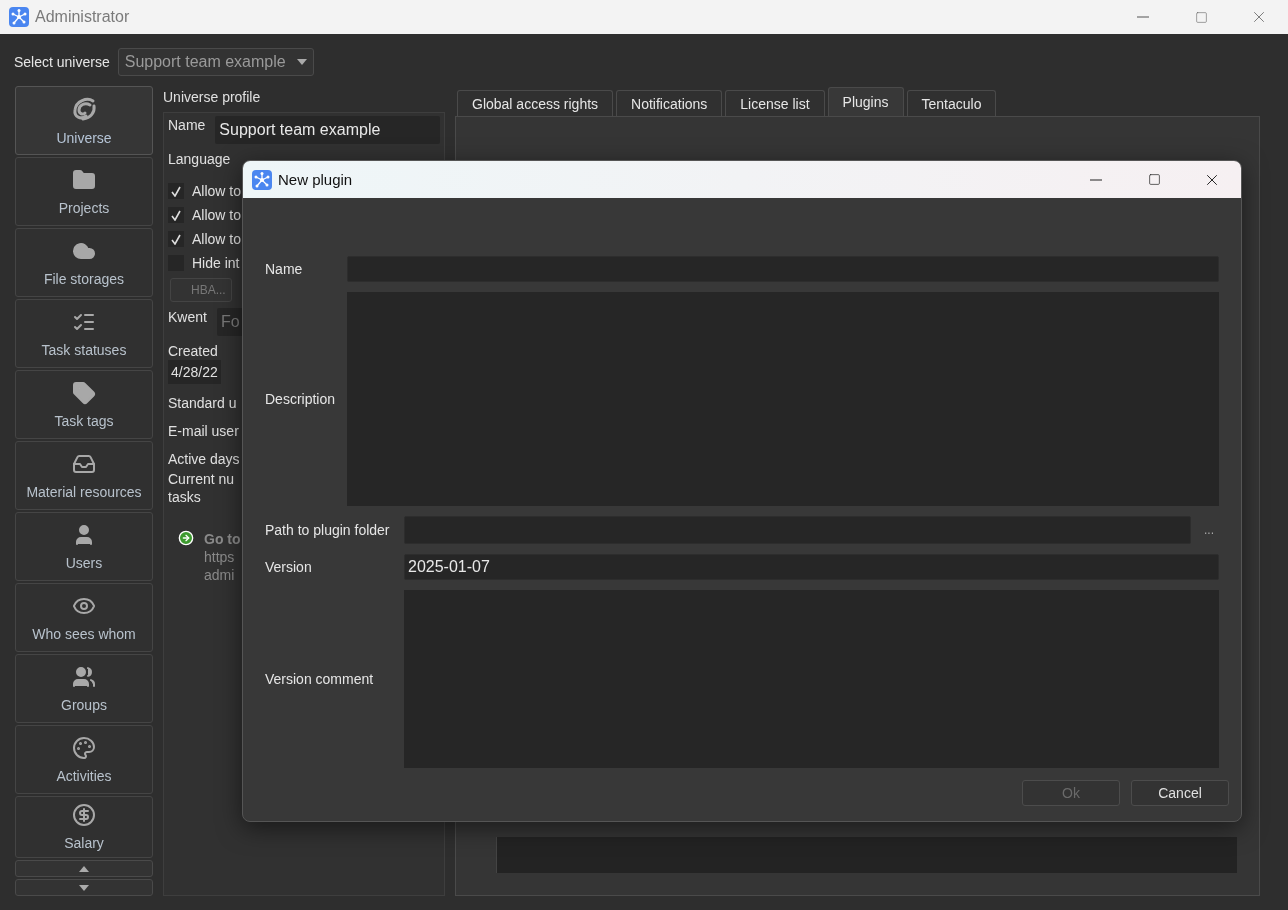 This screenshot has width=1288, height=910. I want to click on link-text: admi, so click(222, 575).